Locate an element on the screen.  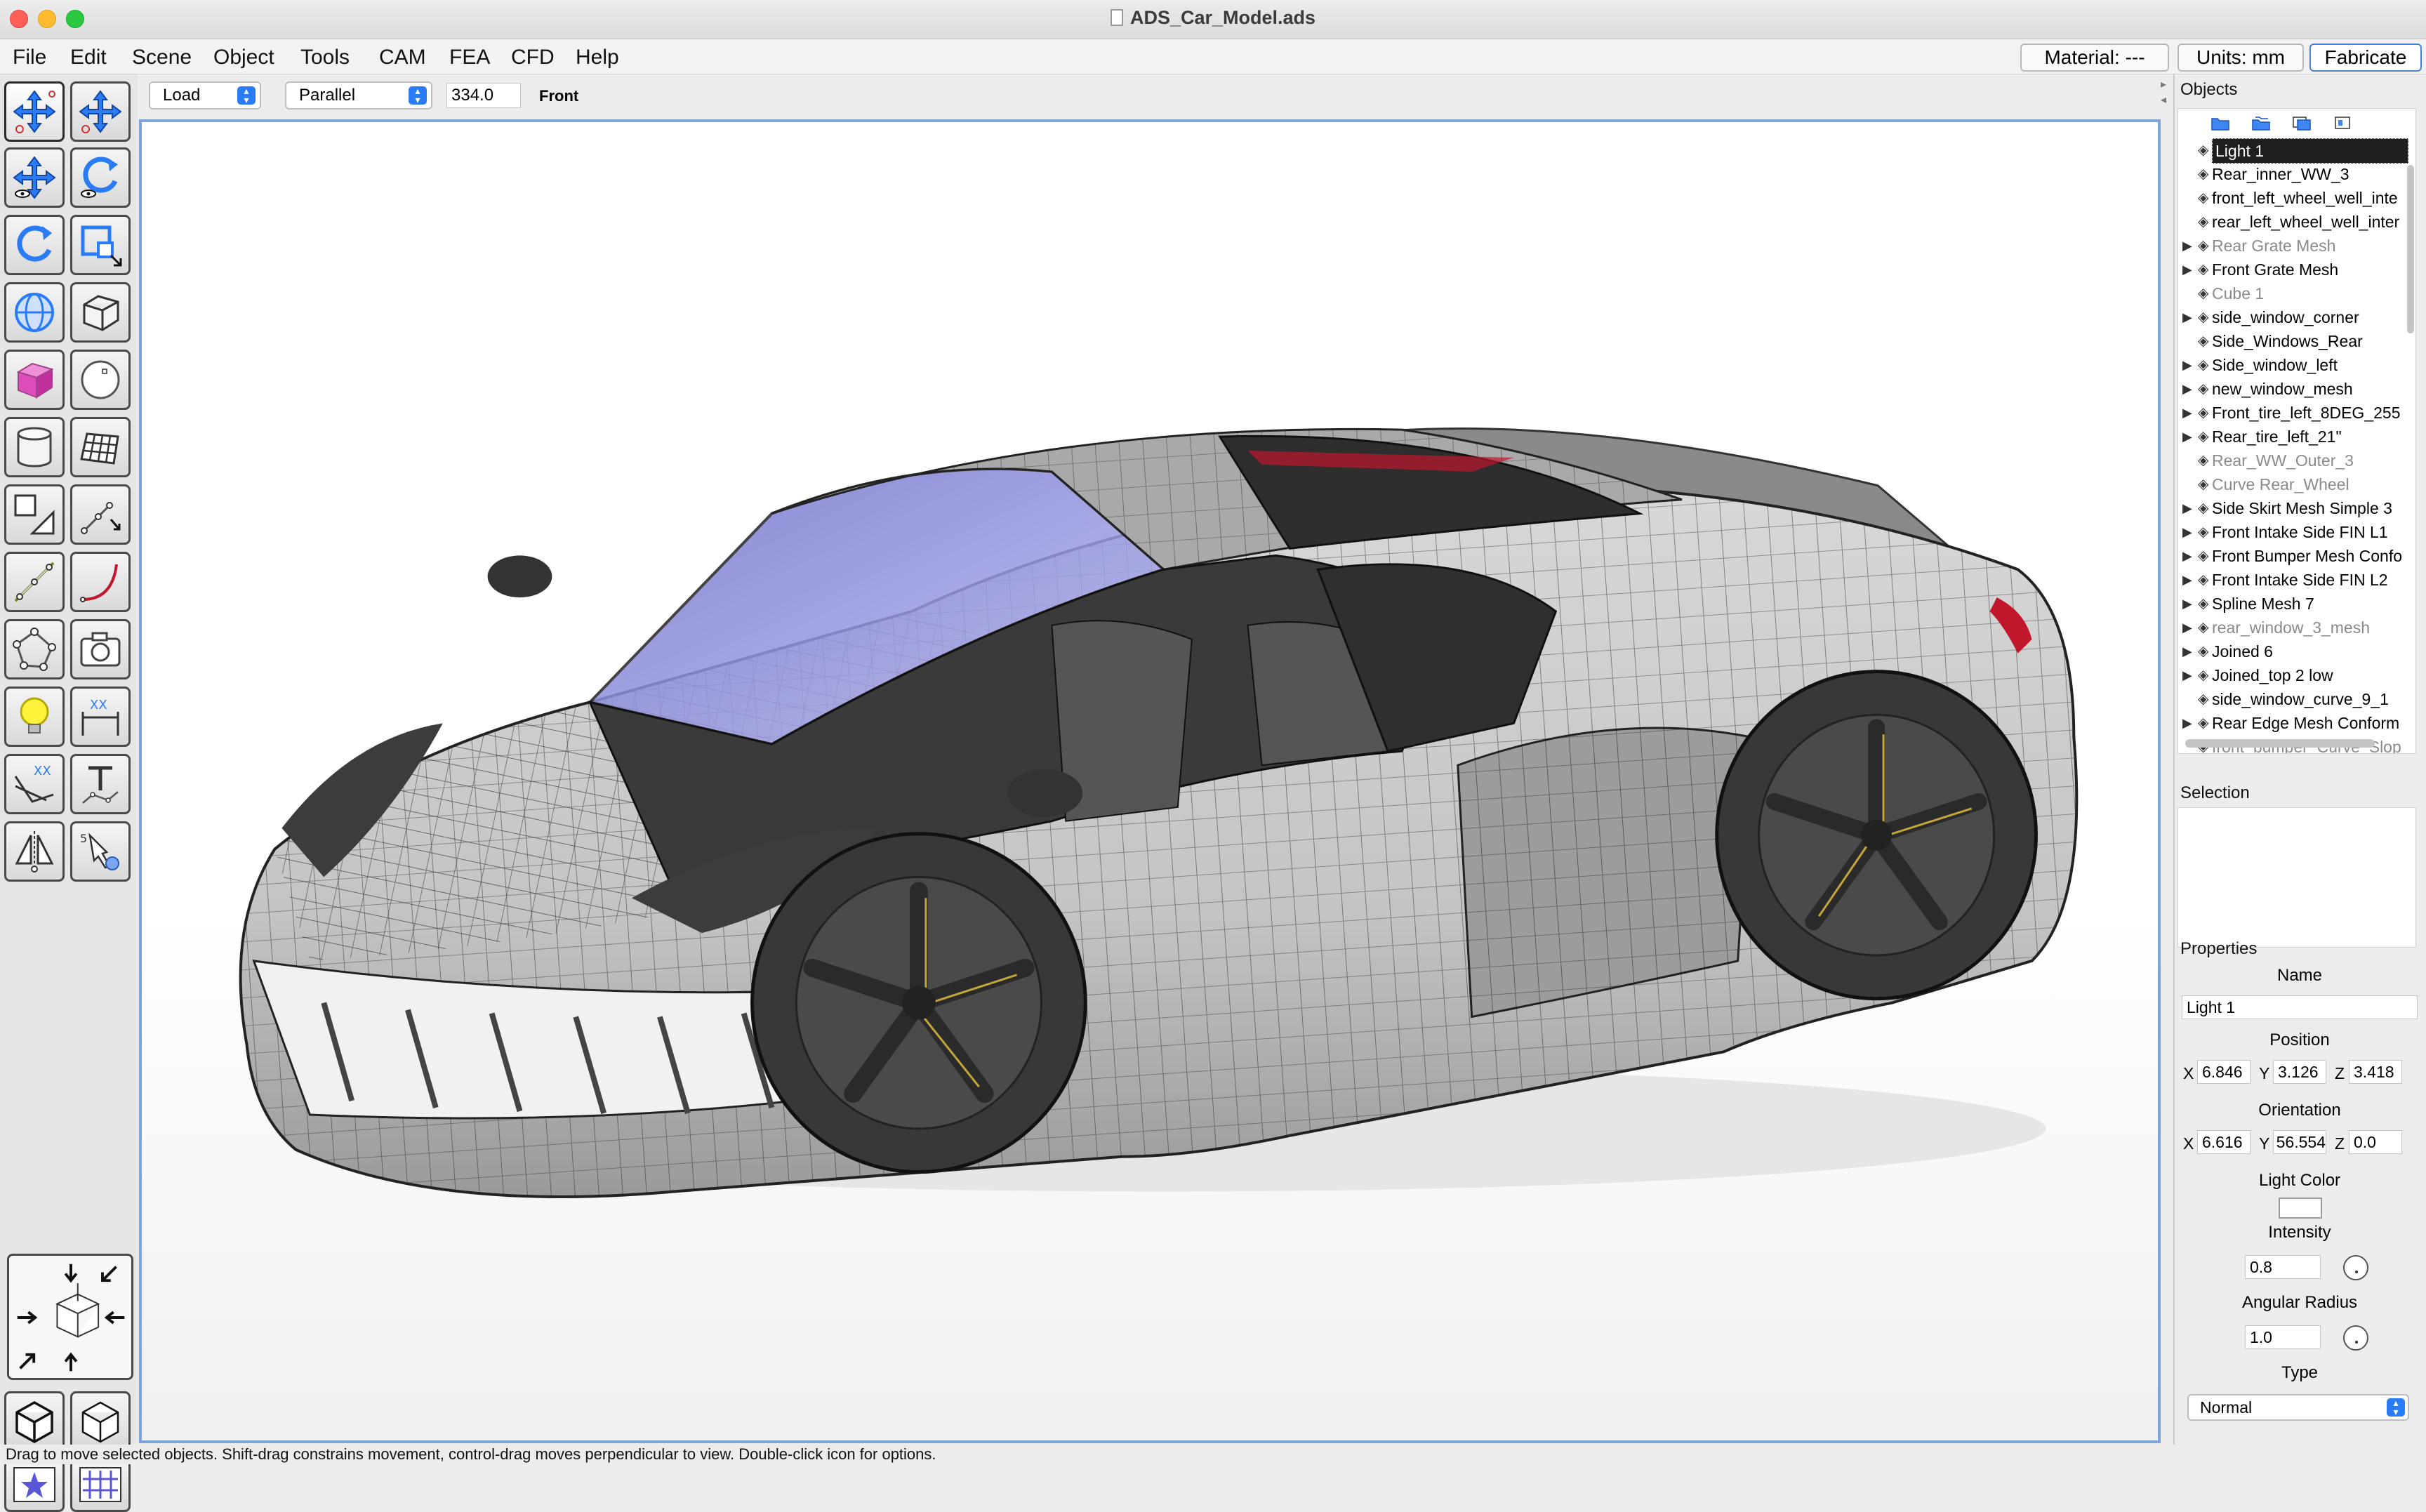
object-row: ◈ rear_left_wheel_well_inter is located at coordinates (2296, 222).